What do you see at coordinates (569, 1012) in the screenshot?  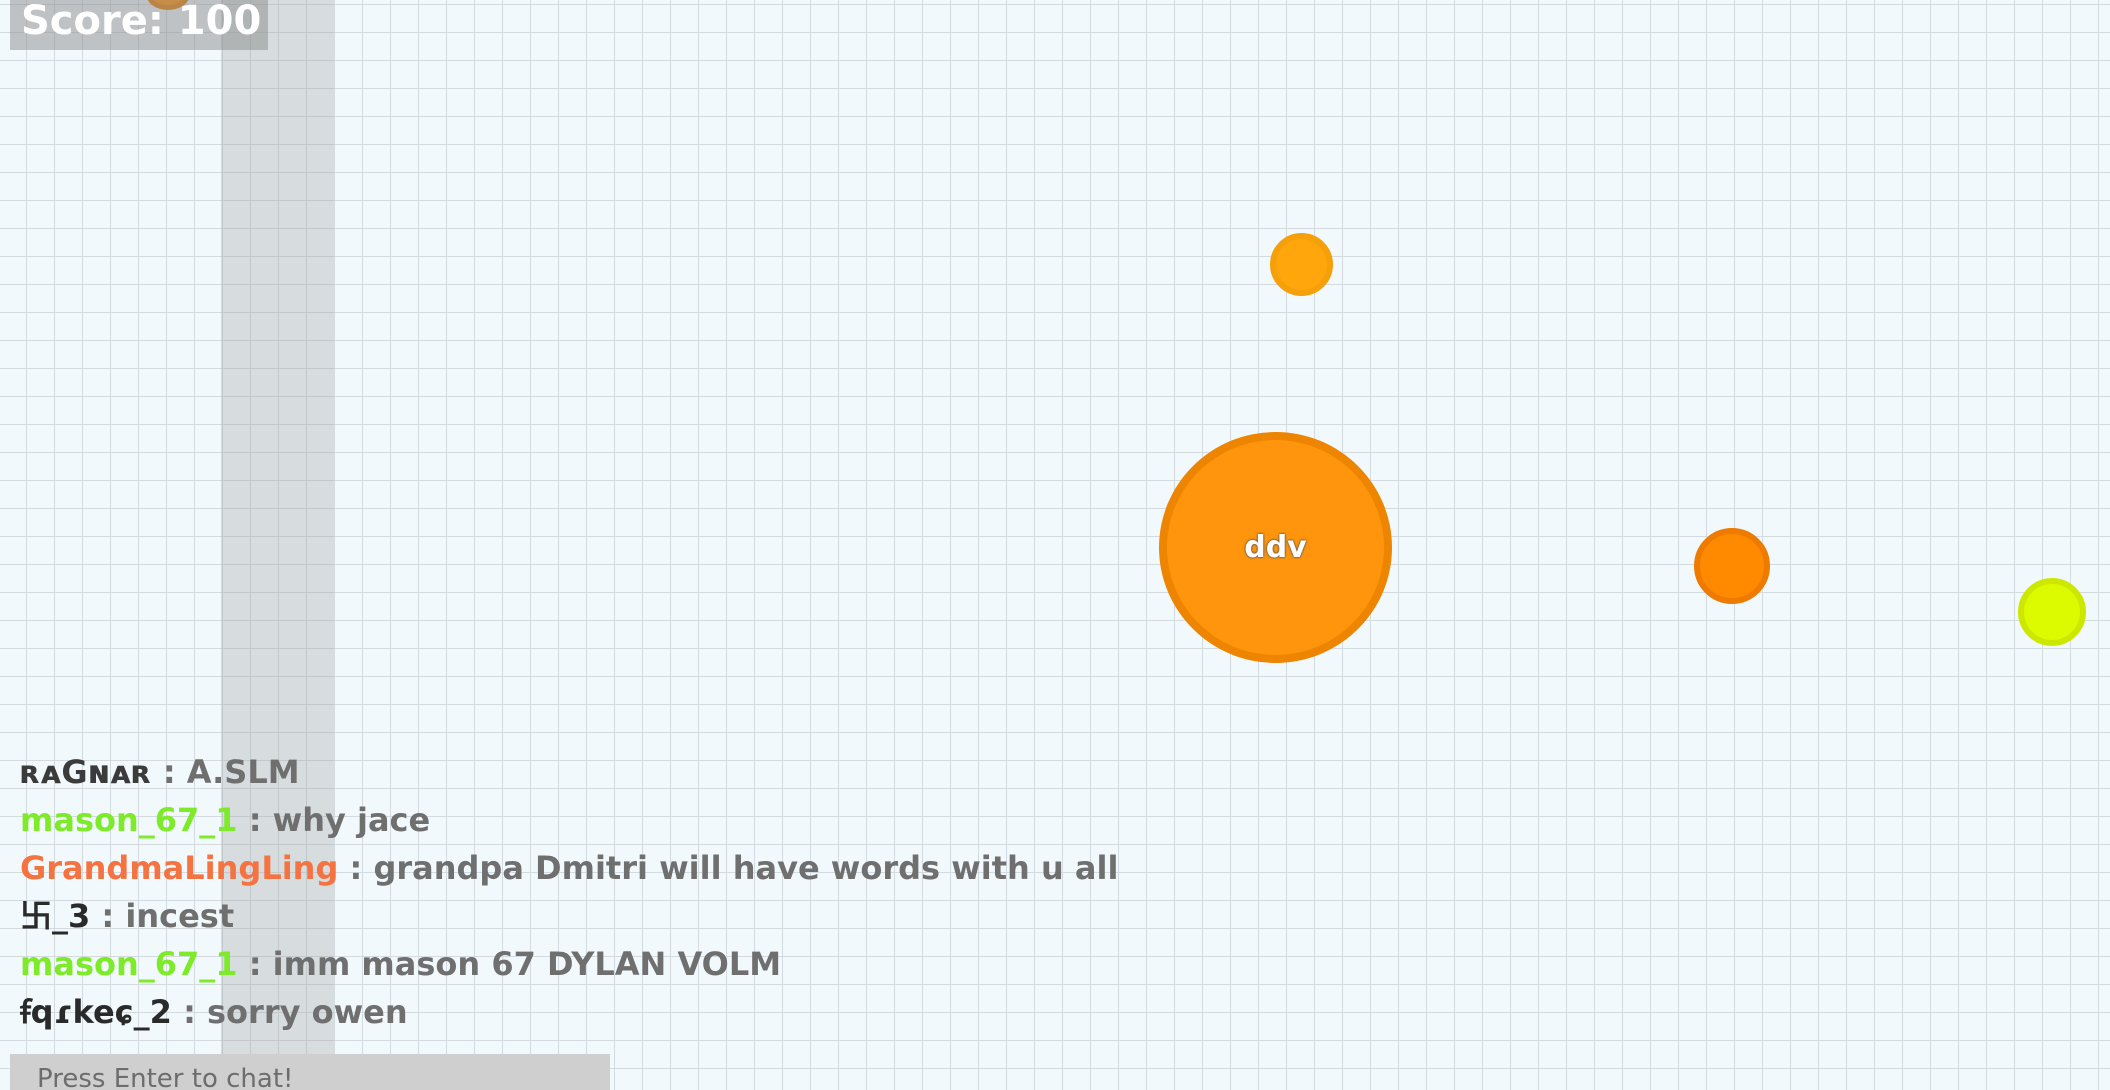 I see `chat-message: ꞙqɾkeɕ_2 : sorry owen` at bounding box center [569, 1012].